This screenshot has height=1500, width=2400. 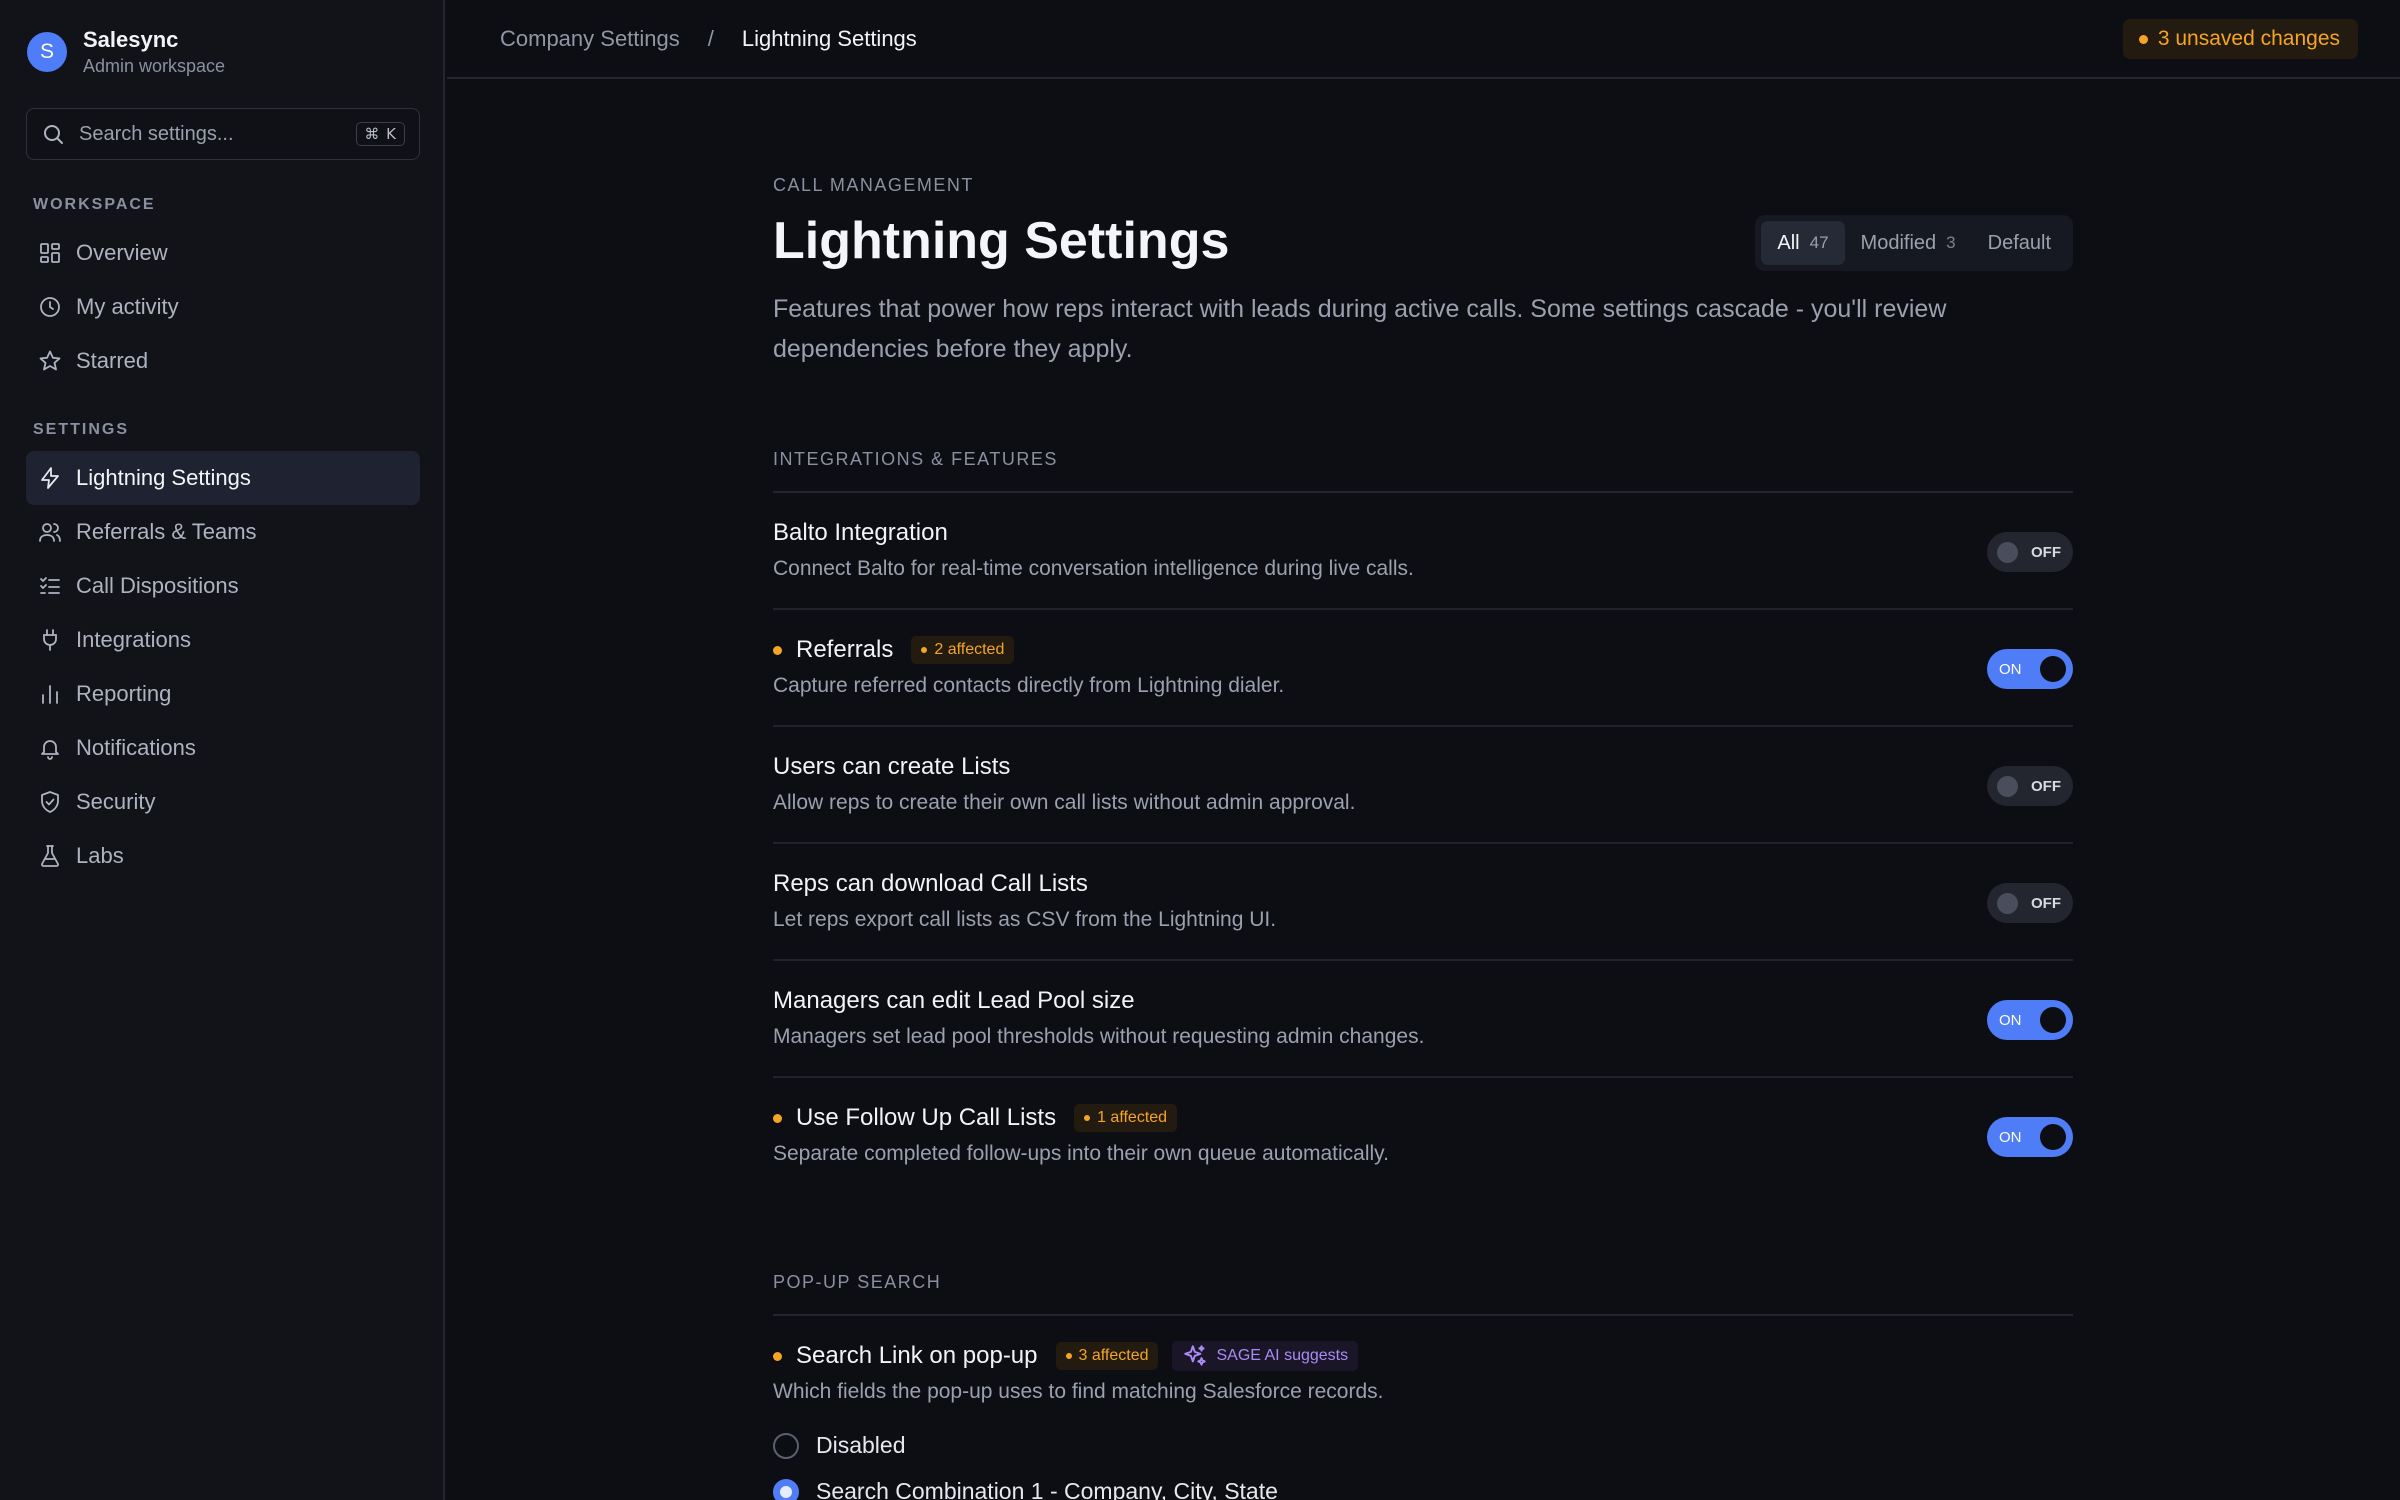 I want to click on filter-tab-count: 3, so click(x=1951, y=242).